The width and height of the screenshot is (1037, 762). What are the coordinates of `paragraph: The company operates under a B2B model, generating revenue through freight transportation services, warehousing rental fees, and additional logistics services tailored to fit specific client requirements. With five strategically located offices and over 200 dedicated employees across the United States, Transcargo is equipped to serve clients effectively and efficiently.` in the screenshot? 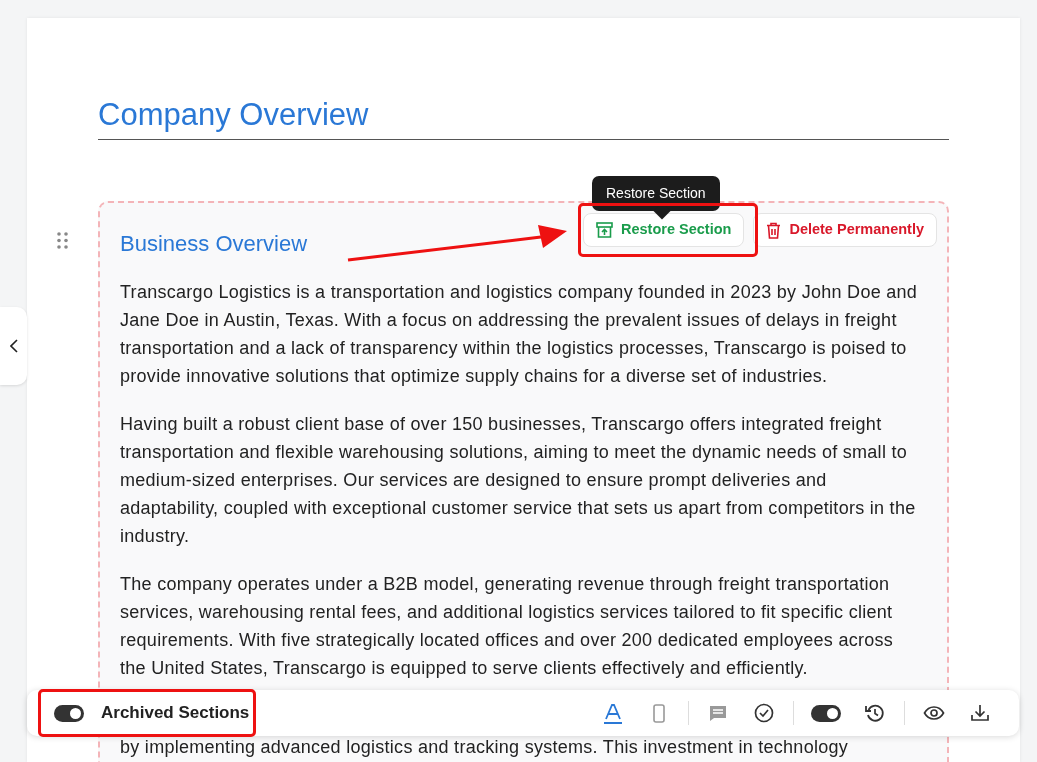 It's located at (507, 627).